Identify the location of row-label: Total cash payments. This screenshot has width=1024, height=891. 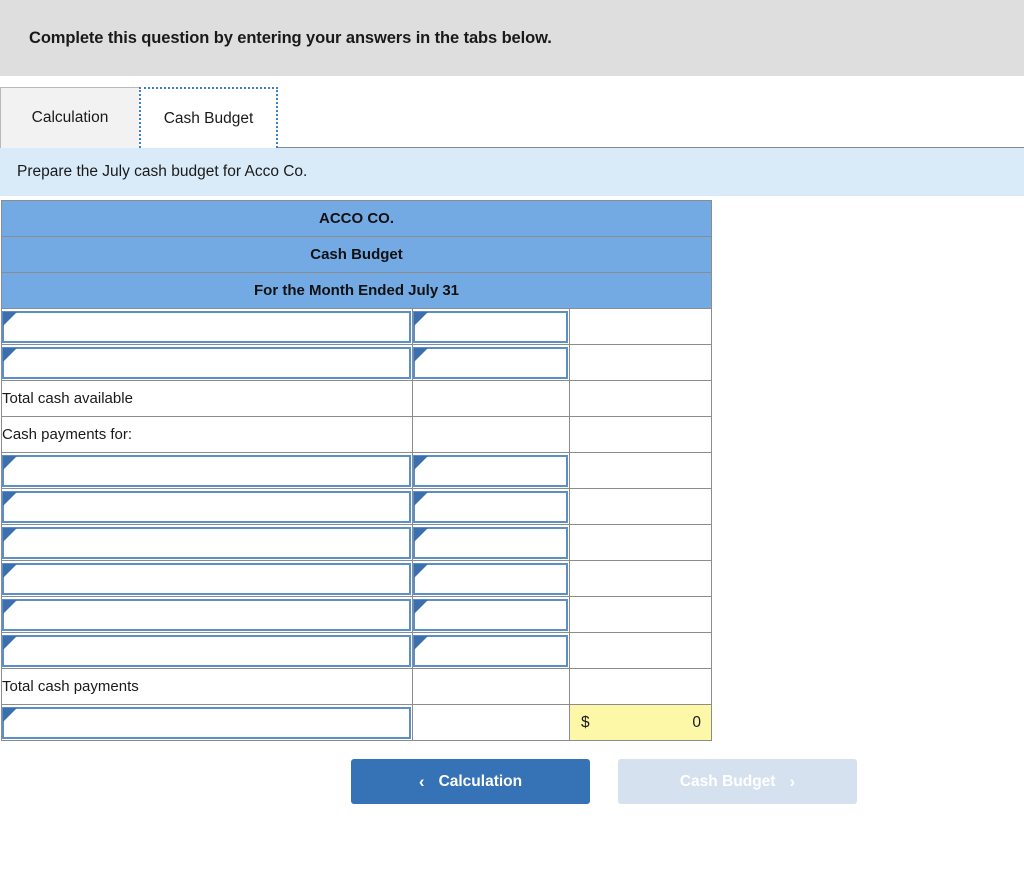
(207, 686).